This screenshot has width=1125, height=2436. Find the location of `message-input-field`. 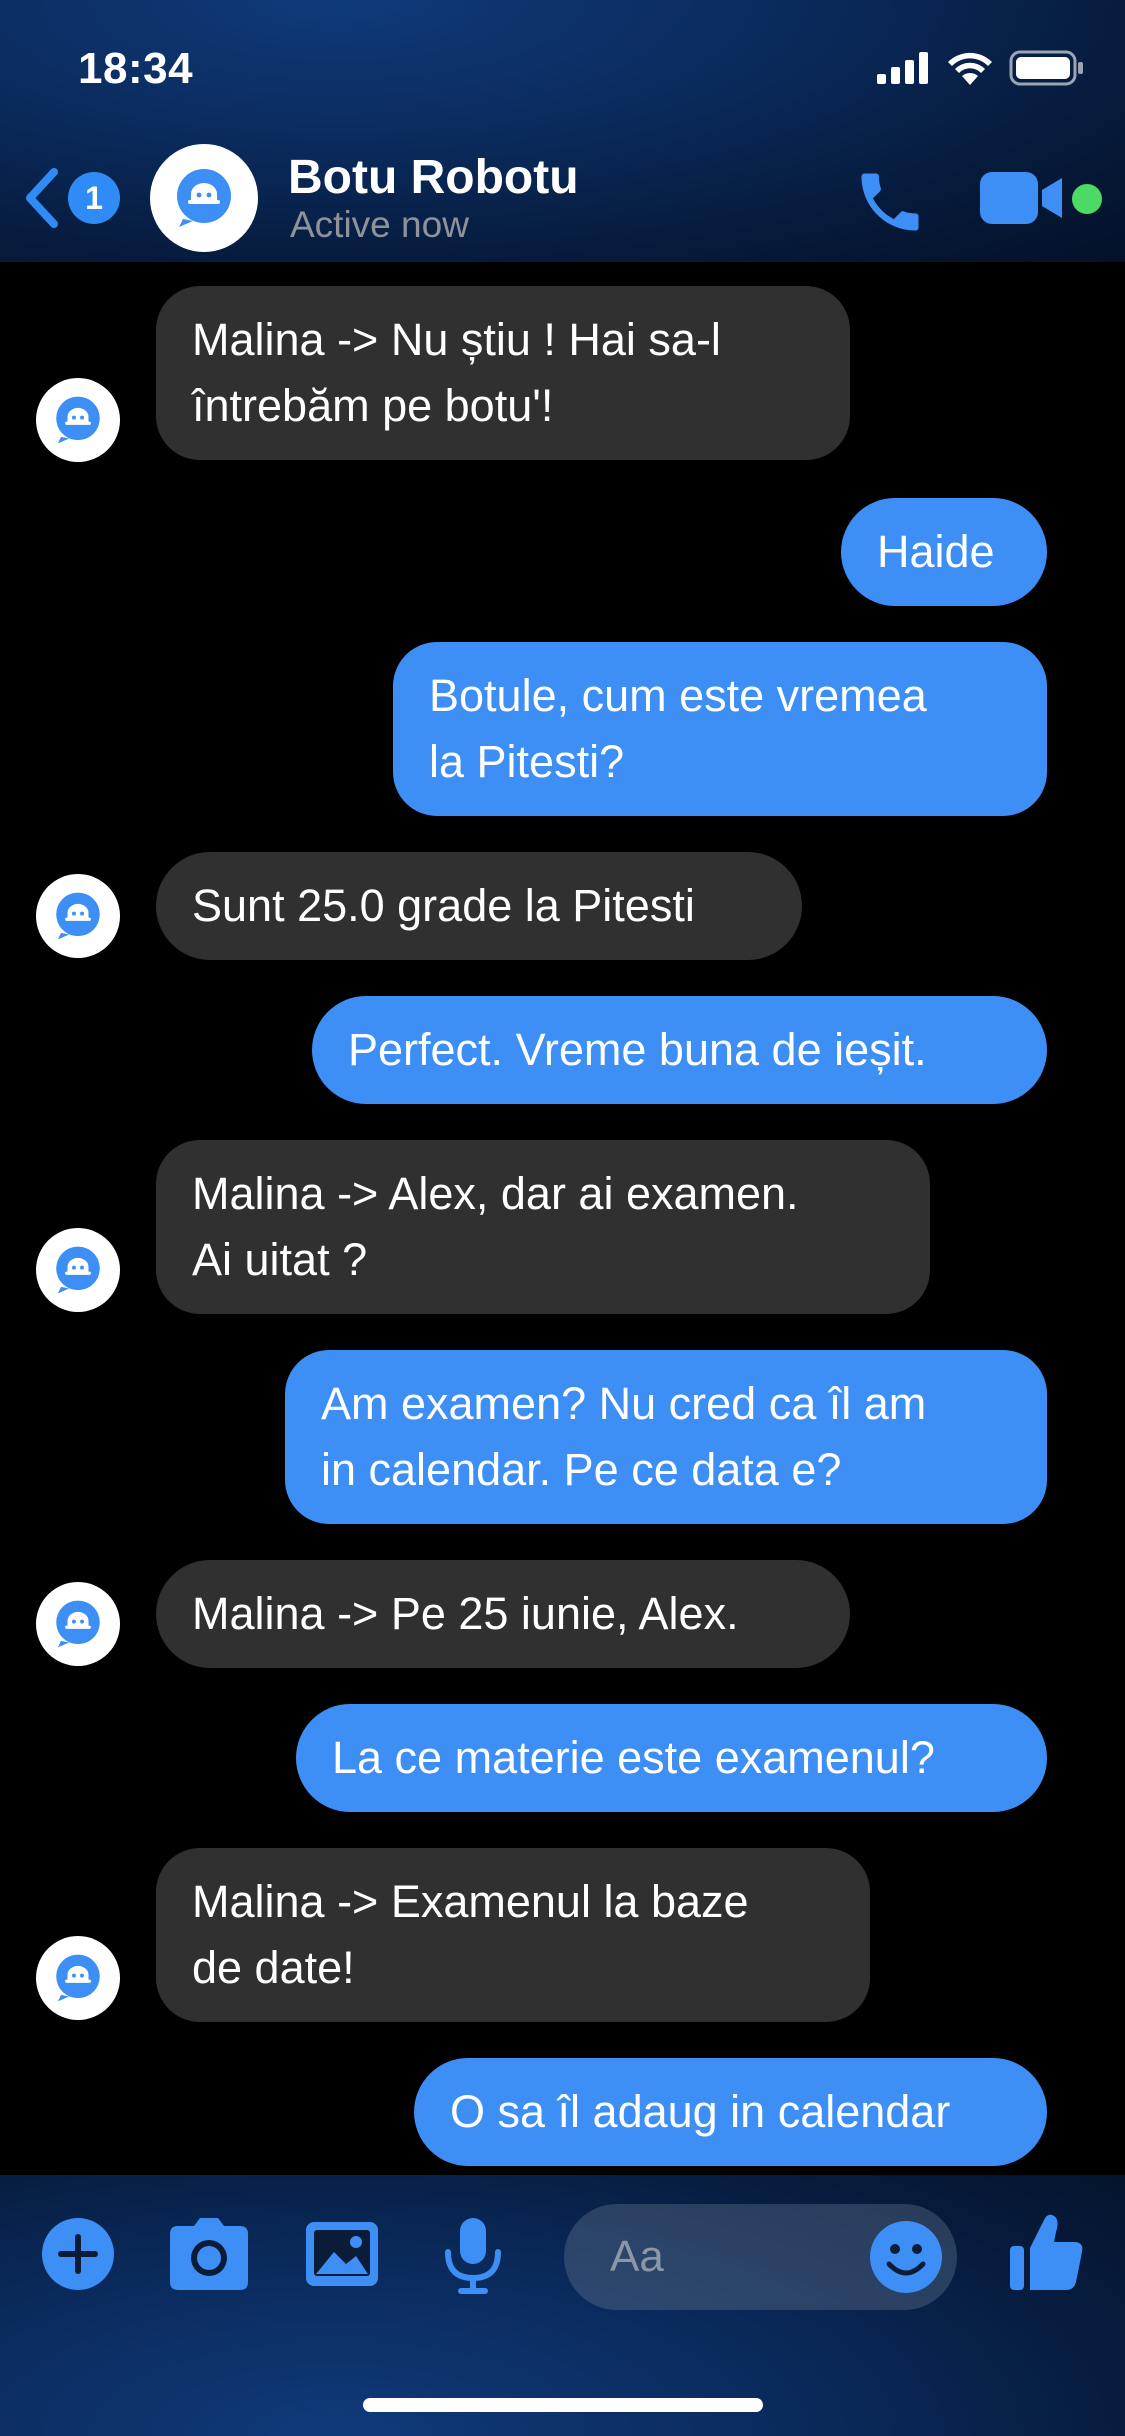

message-input-field is located at coordinates (760, 2257).